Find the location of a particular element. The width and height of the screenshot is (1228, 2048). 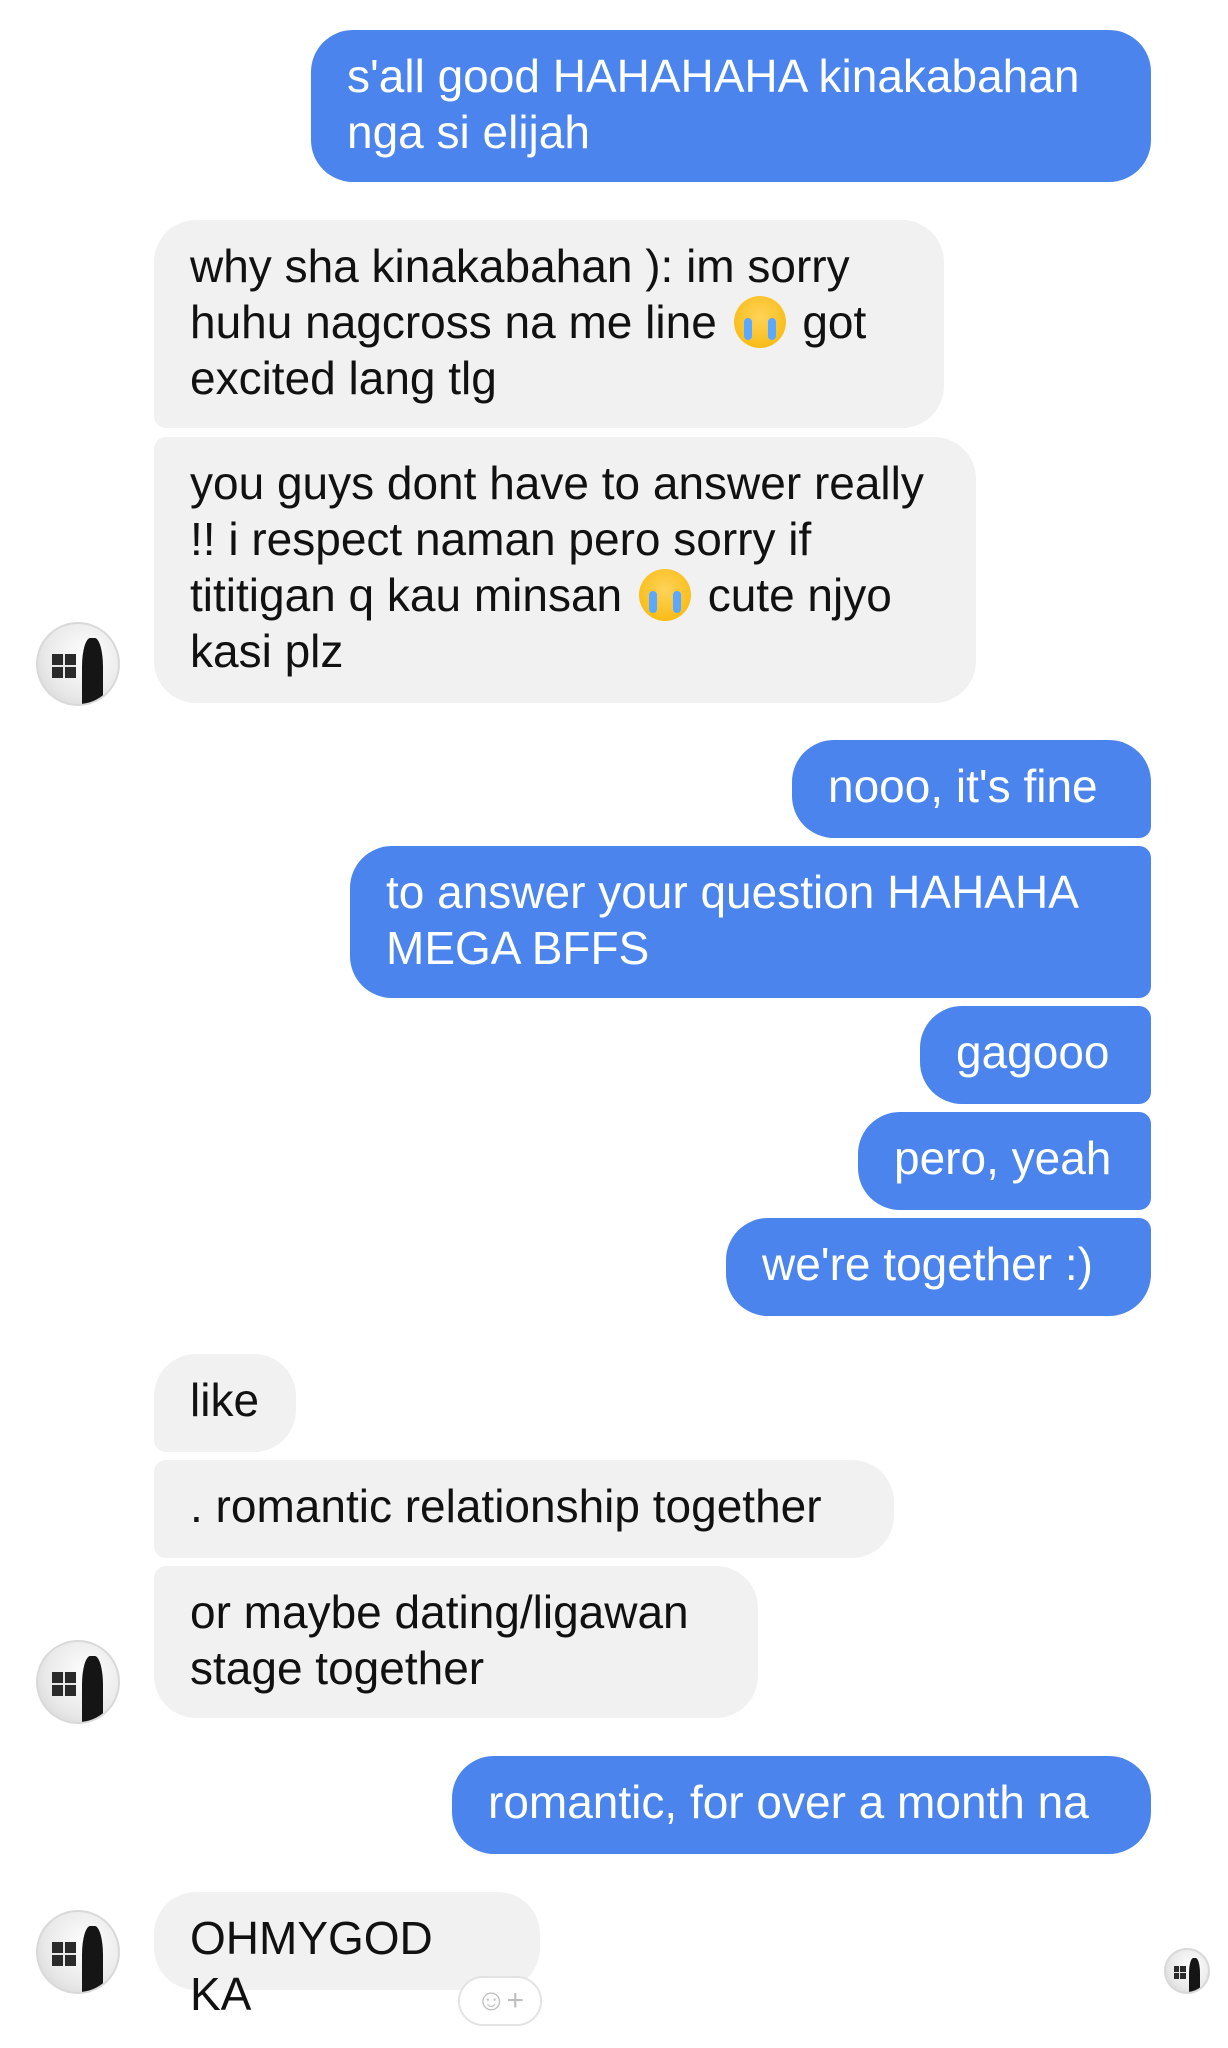

message-text: nooo, it's fine is located at coordinates (963, 786).